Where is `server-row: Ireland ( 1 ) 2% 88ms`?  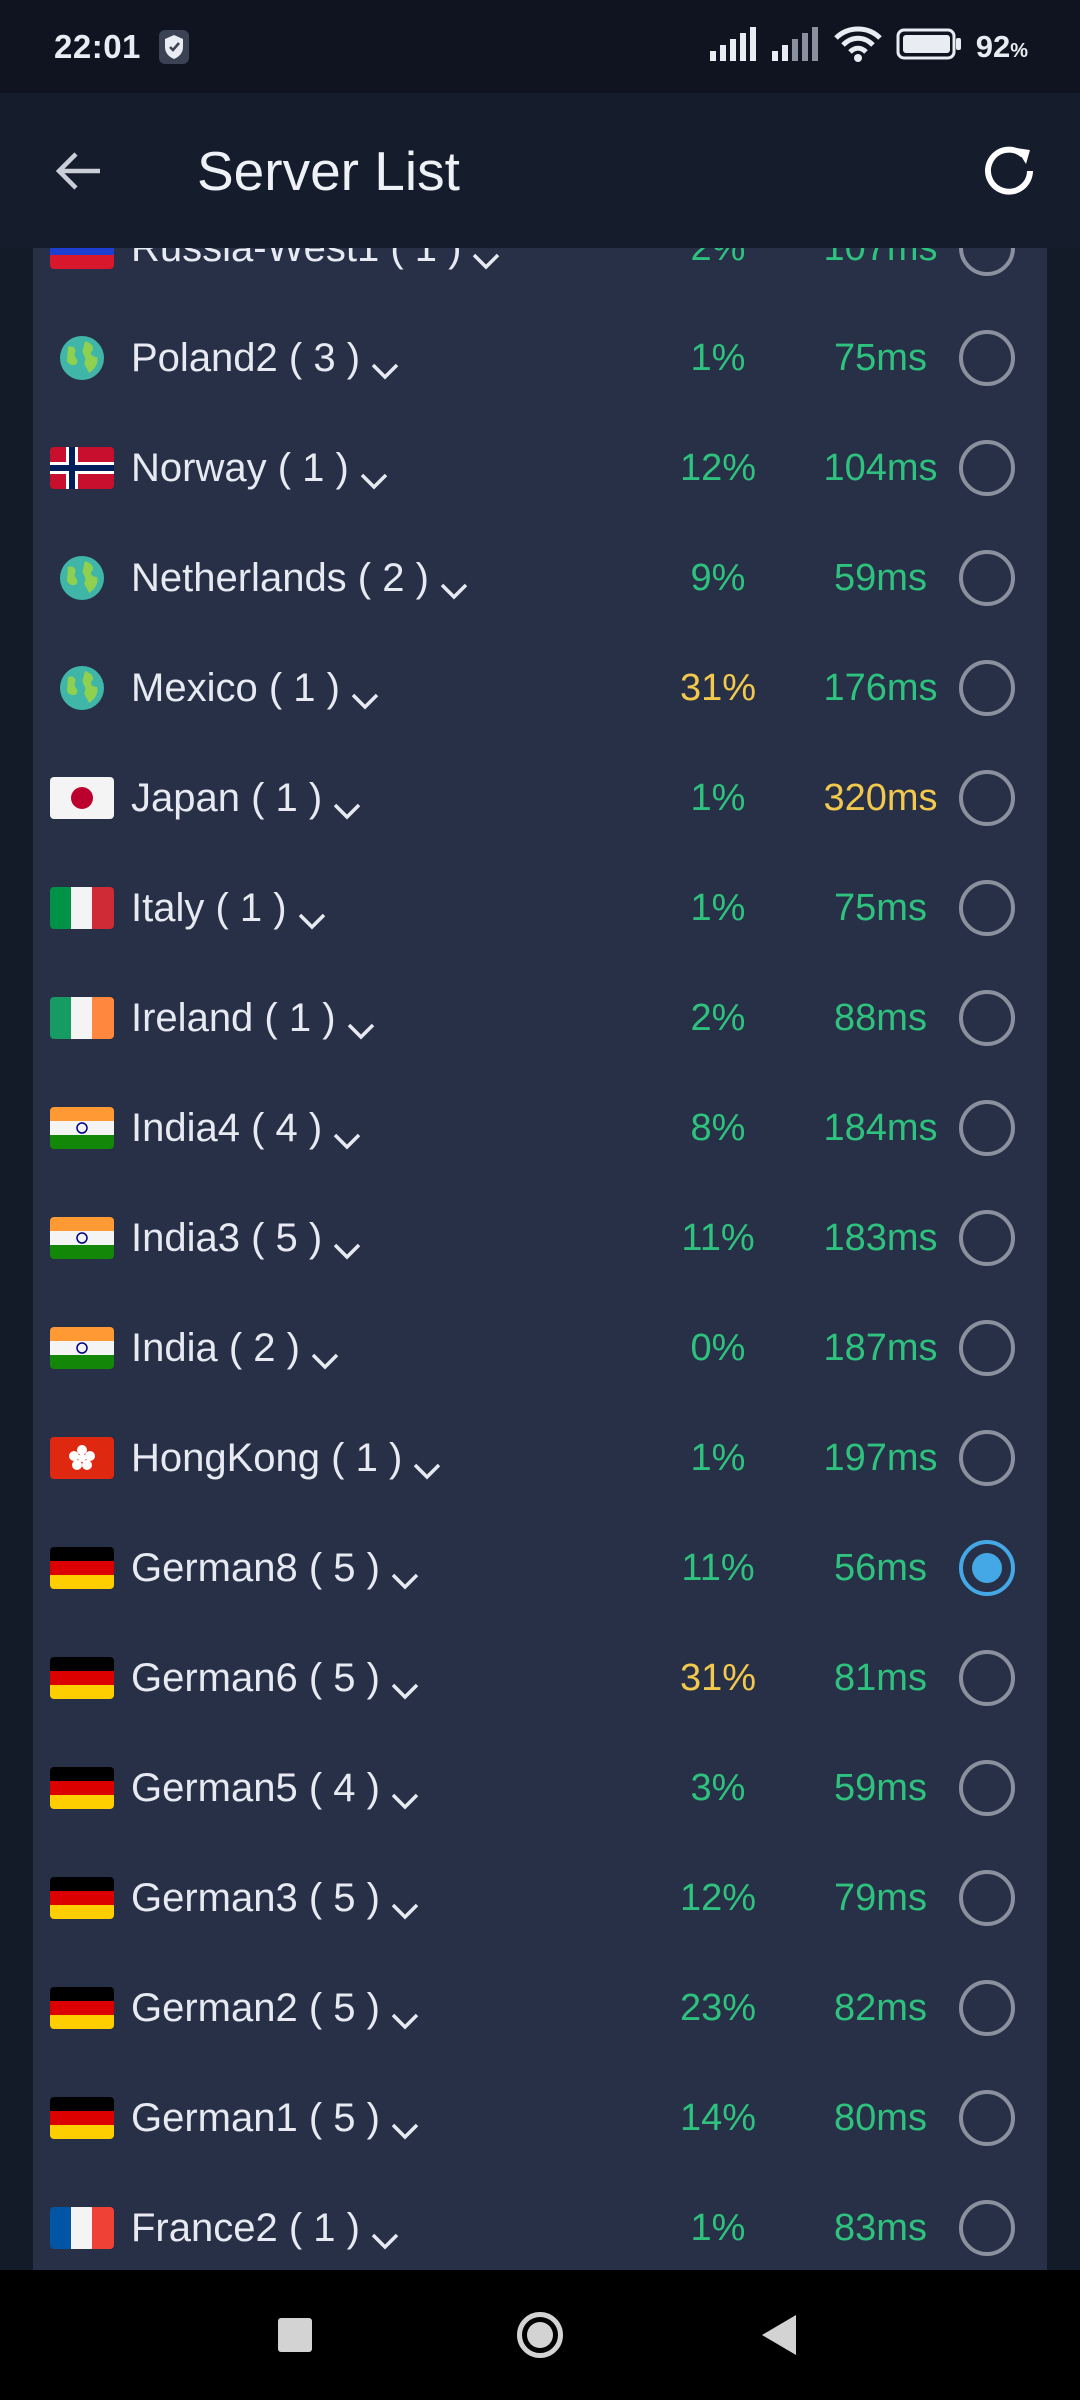
server-row: Ireland ( 1 ) 2% 88ms is located at coordinates (540, 1018).